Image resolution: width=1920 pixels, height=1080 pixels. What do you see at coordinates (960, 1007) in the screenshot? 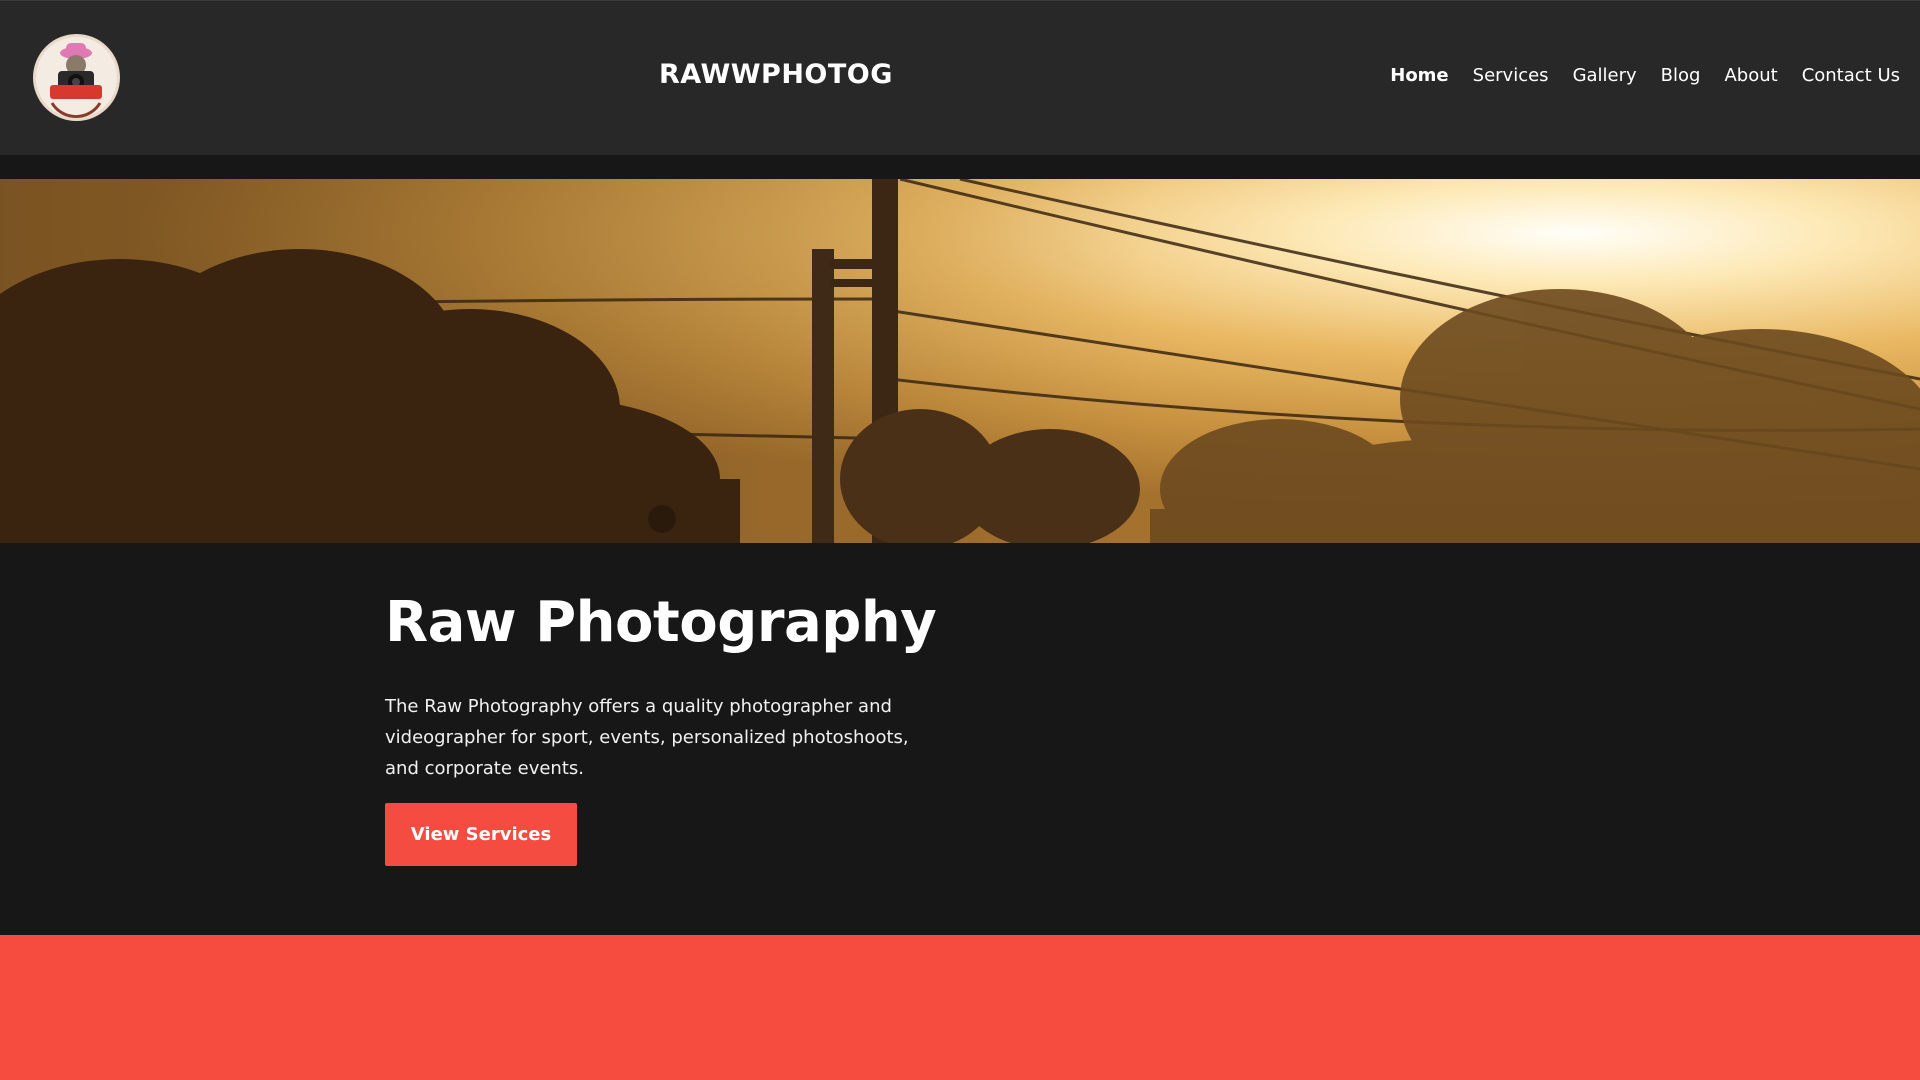
I see `accent-section-band` at bounding box center [960, 1007].